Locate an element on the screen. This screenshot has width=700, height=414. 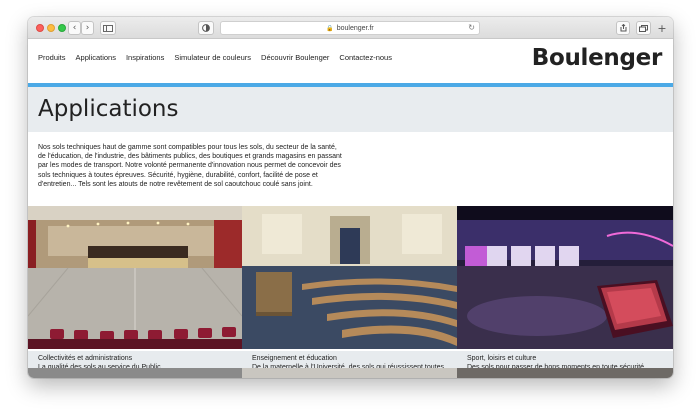
card-title: Collectivités et administrations is located at coordinates (85, 358).